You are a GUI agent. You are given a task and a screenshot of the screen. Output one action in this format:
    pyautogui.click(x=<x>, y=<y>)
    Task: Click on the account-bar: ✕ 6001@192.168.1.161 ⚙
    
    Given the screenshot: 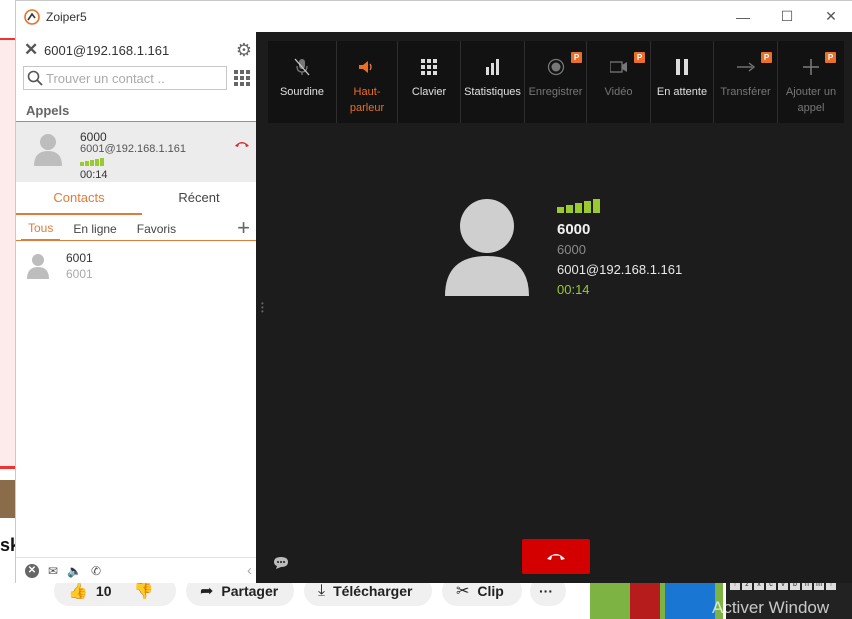 What is the action you would take?
    pyautogui.click(x=138, y=50)
    